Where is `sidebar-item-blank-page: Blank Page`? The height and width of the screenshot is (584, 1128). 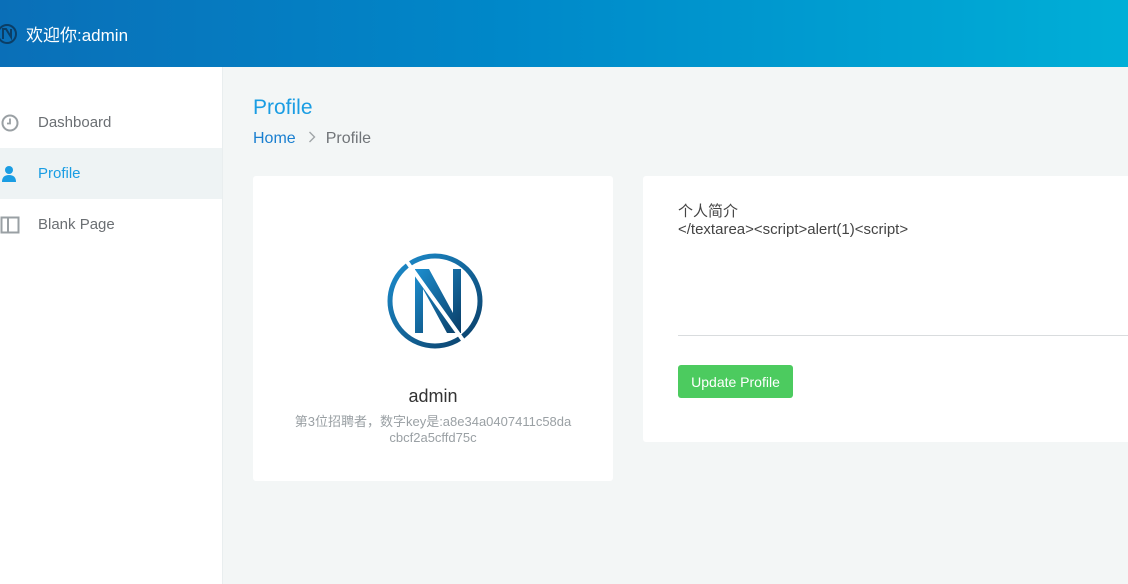 sidebar-item-blank-page: Blank Page is located at coordinates (111, 224).